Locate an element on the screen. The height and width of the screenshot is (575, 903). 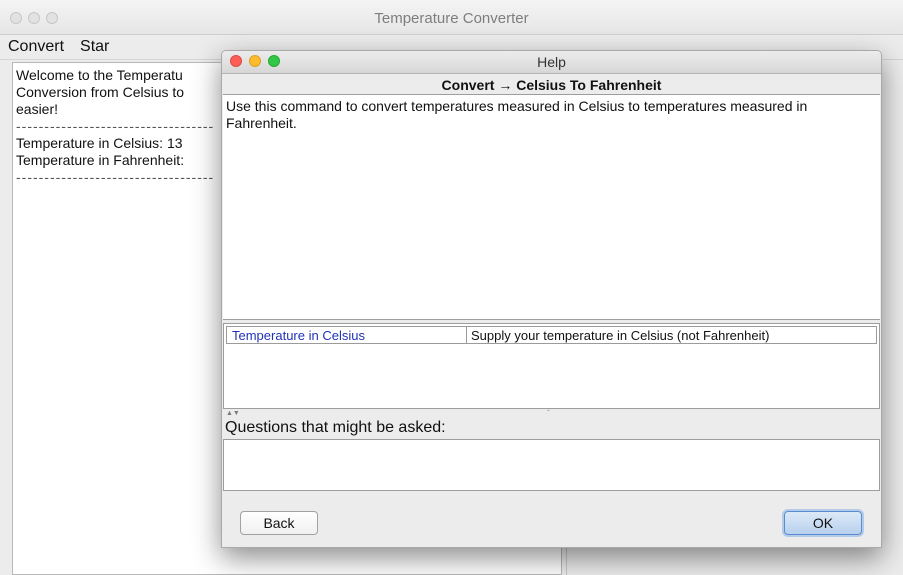
command-heading: Convert → Celsius To Fahrenheit is located at coordinates (551, 85).